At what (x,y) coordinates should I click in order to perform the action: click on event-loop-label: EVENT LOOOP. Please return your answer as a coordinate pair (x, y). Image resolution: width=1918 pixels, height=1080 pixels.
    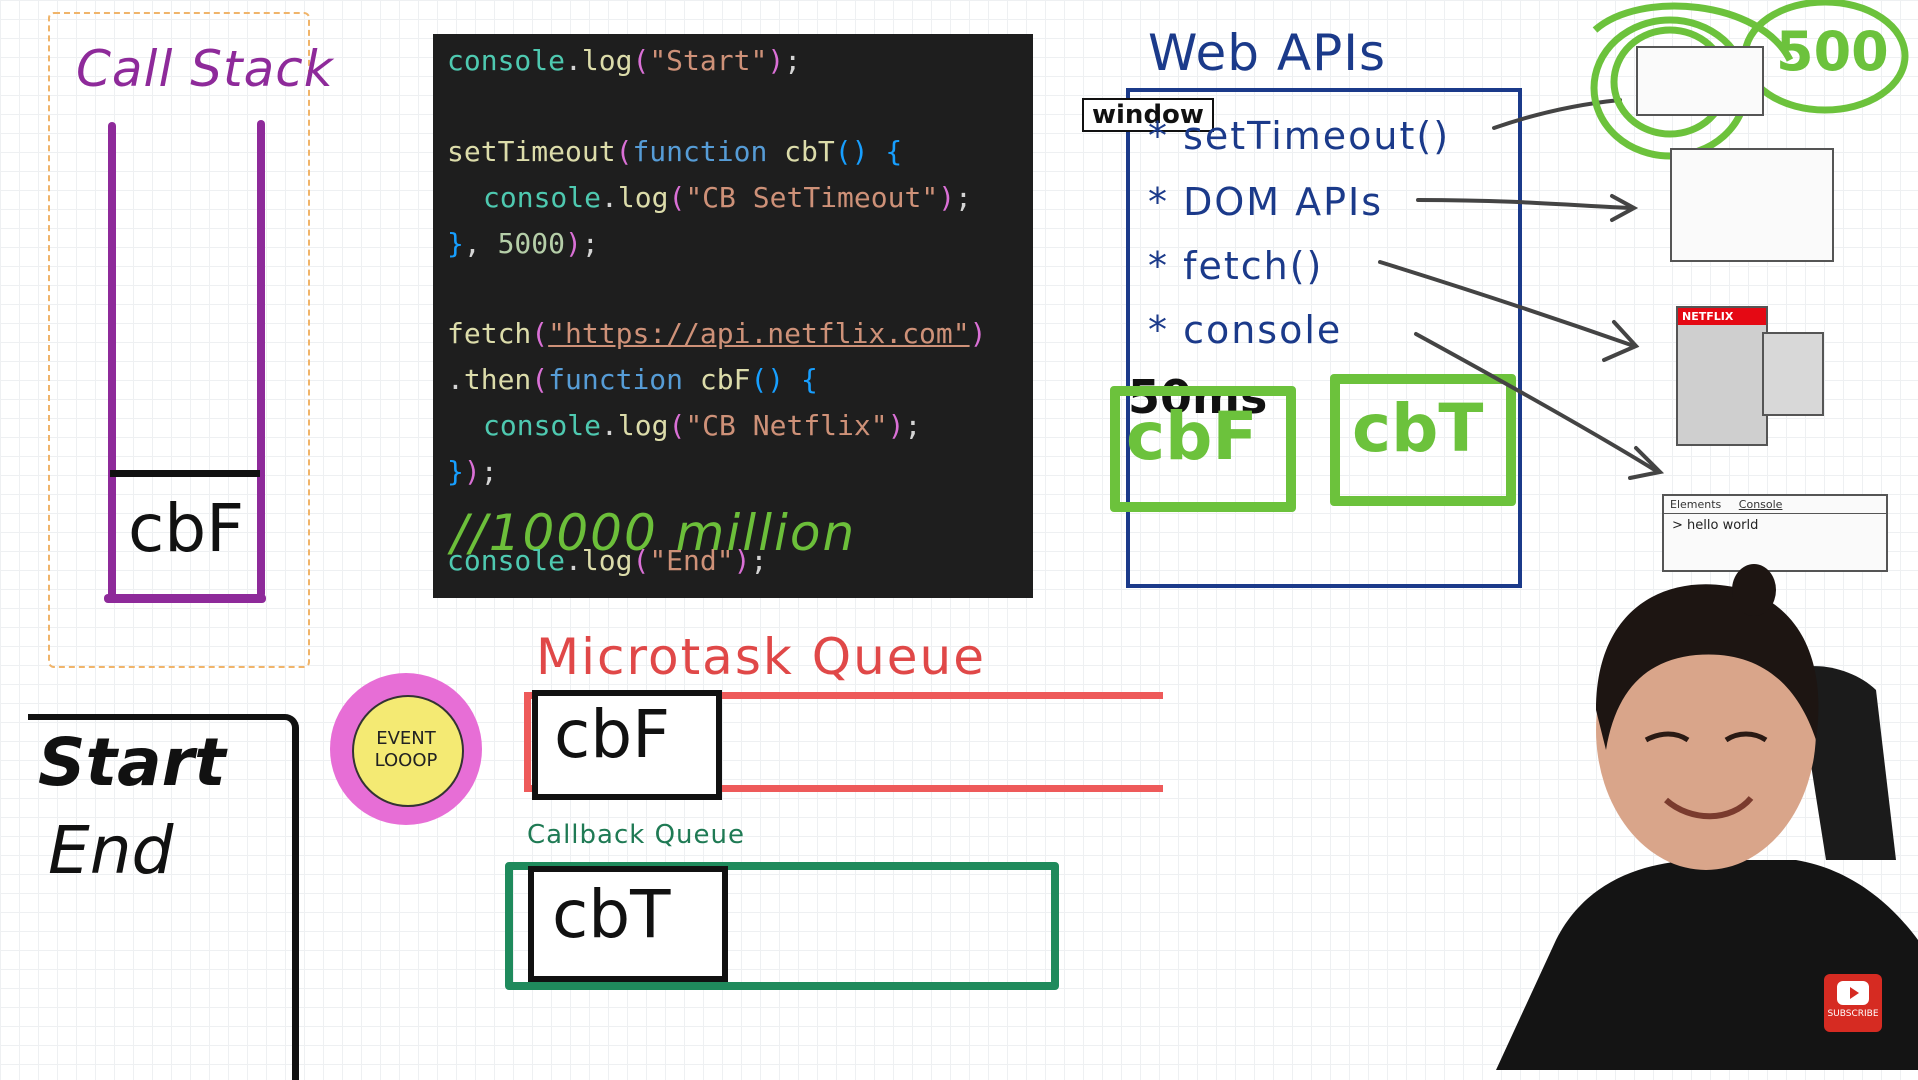
    Looking at the image, I should click on (406, 750).